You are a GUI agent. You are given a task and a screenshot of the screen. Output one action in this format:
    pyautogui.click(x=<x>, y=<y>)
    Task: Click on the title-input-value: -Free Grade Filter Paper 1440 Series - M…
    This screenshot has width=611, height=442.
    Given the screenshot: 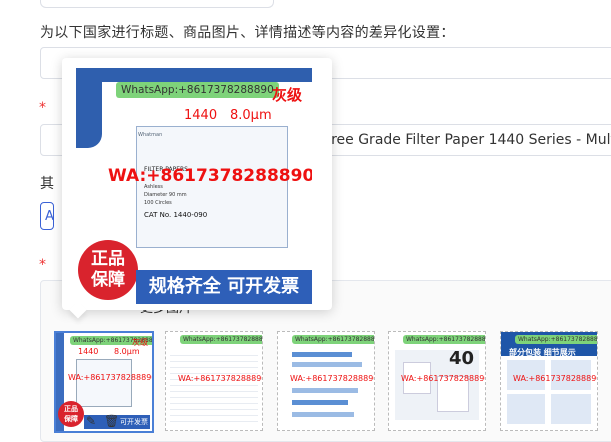 What is the action you would take?
    pyautogui.click(x=465, y=140)
    